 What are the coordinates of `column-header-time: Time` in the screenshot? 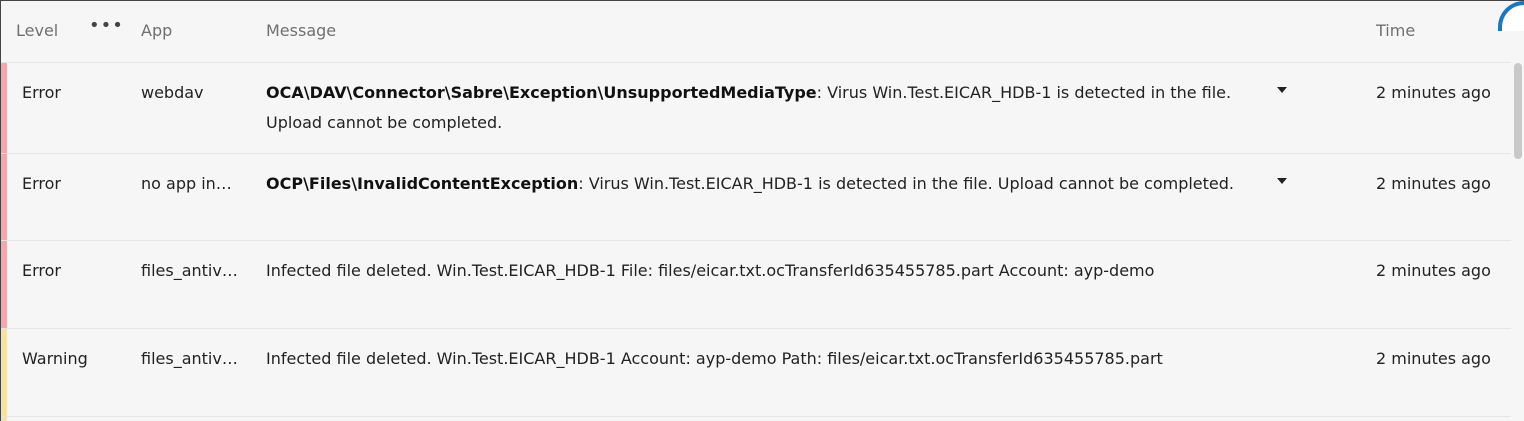 It's located at (1395, 30).